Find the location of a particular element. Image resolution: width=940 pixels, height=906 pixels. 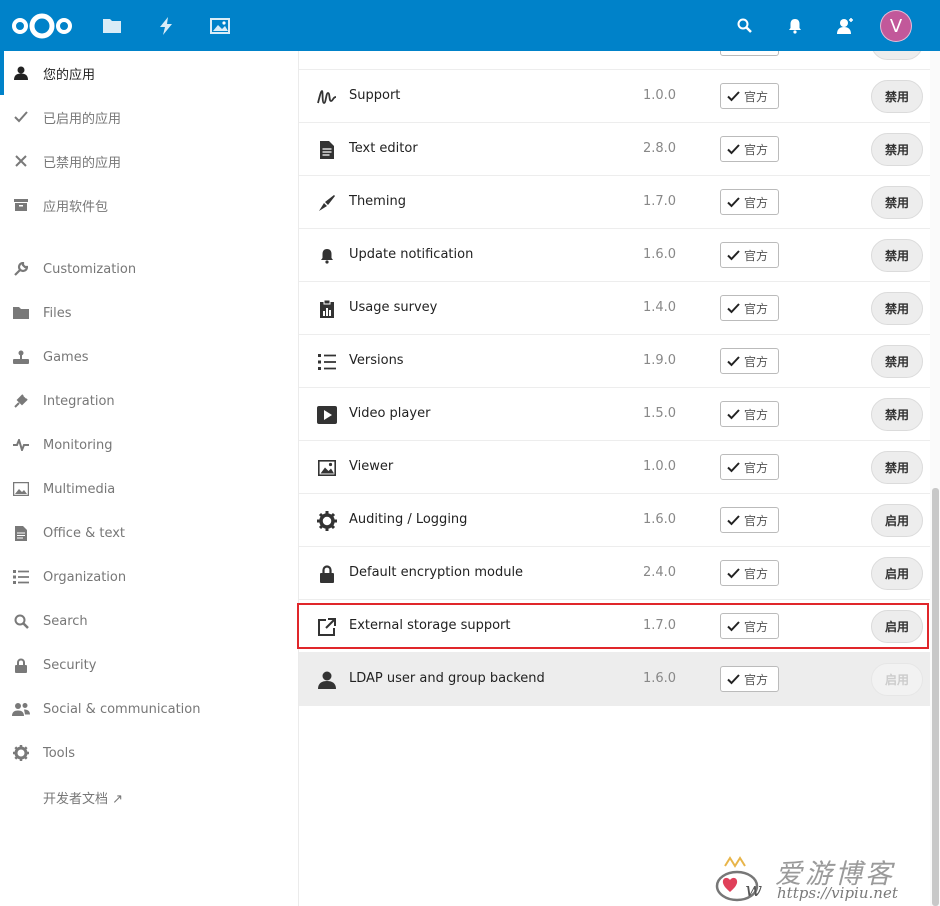

app-version: 1.4.0 is located at coordinates (660, 307).